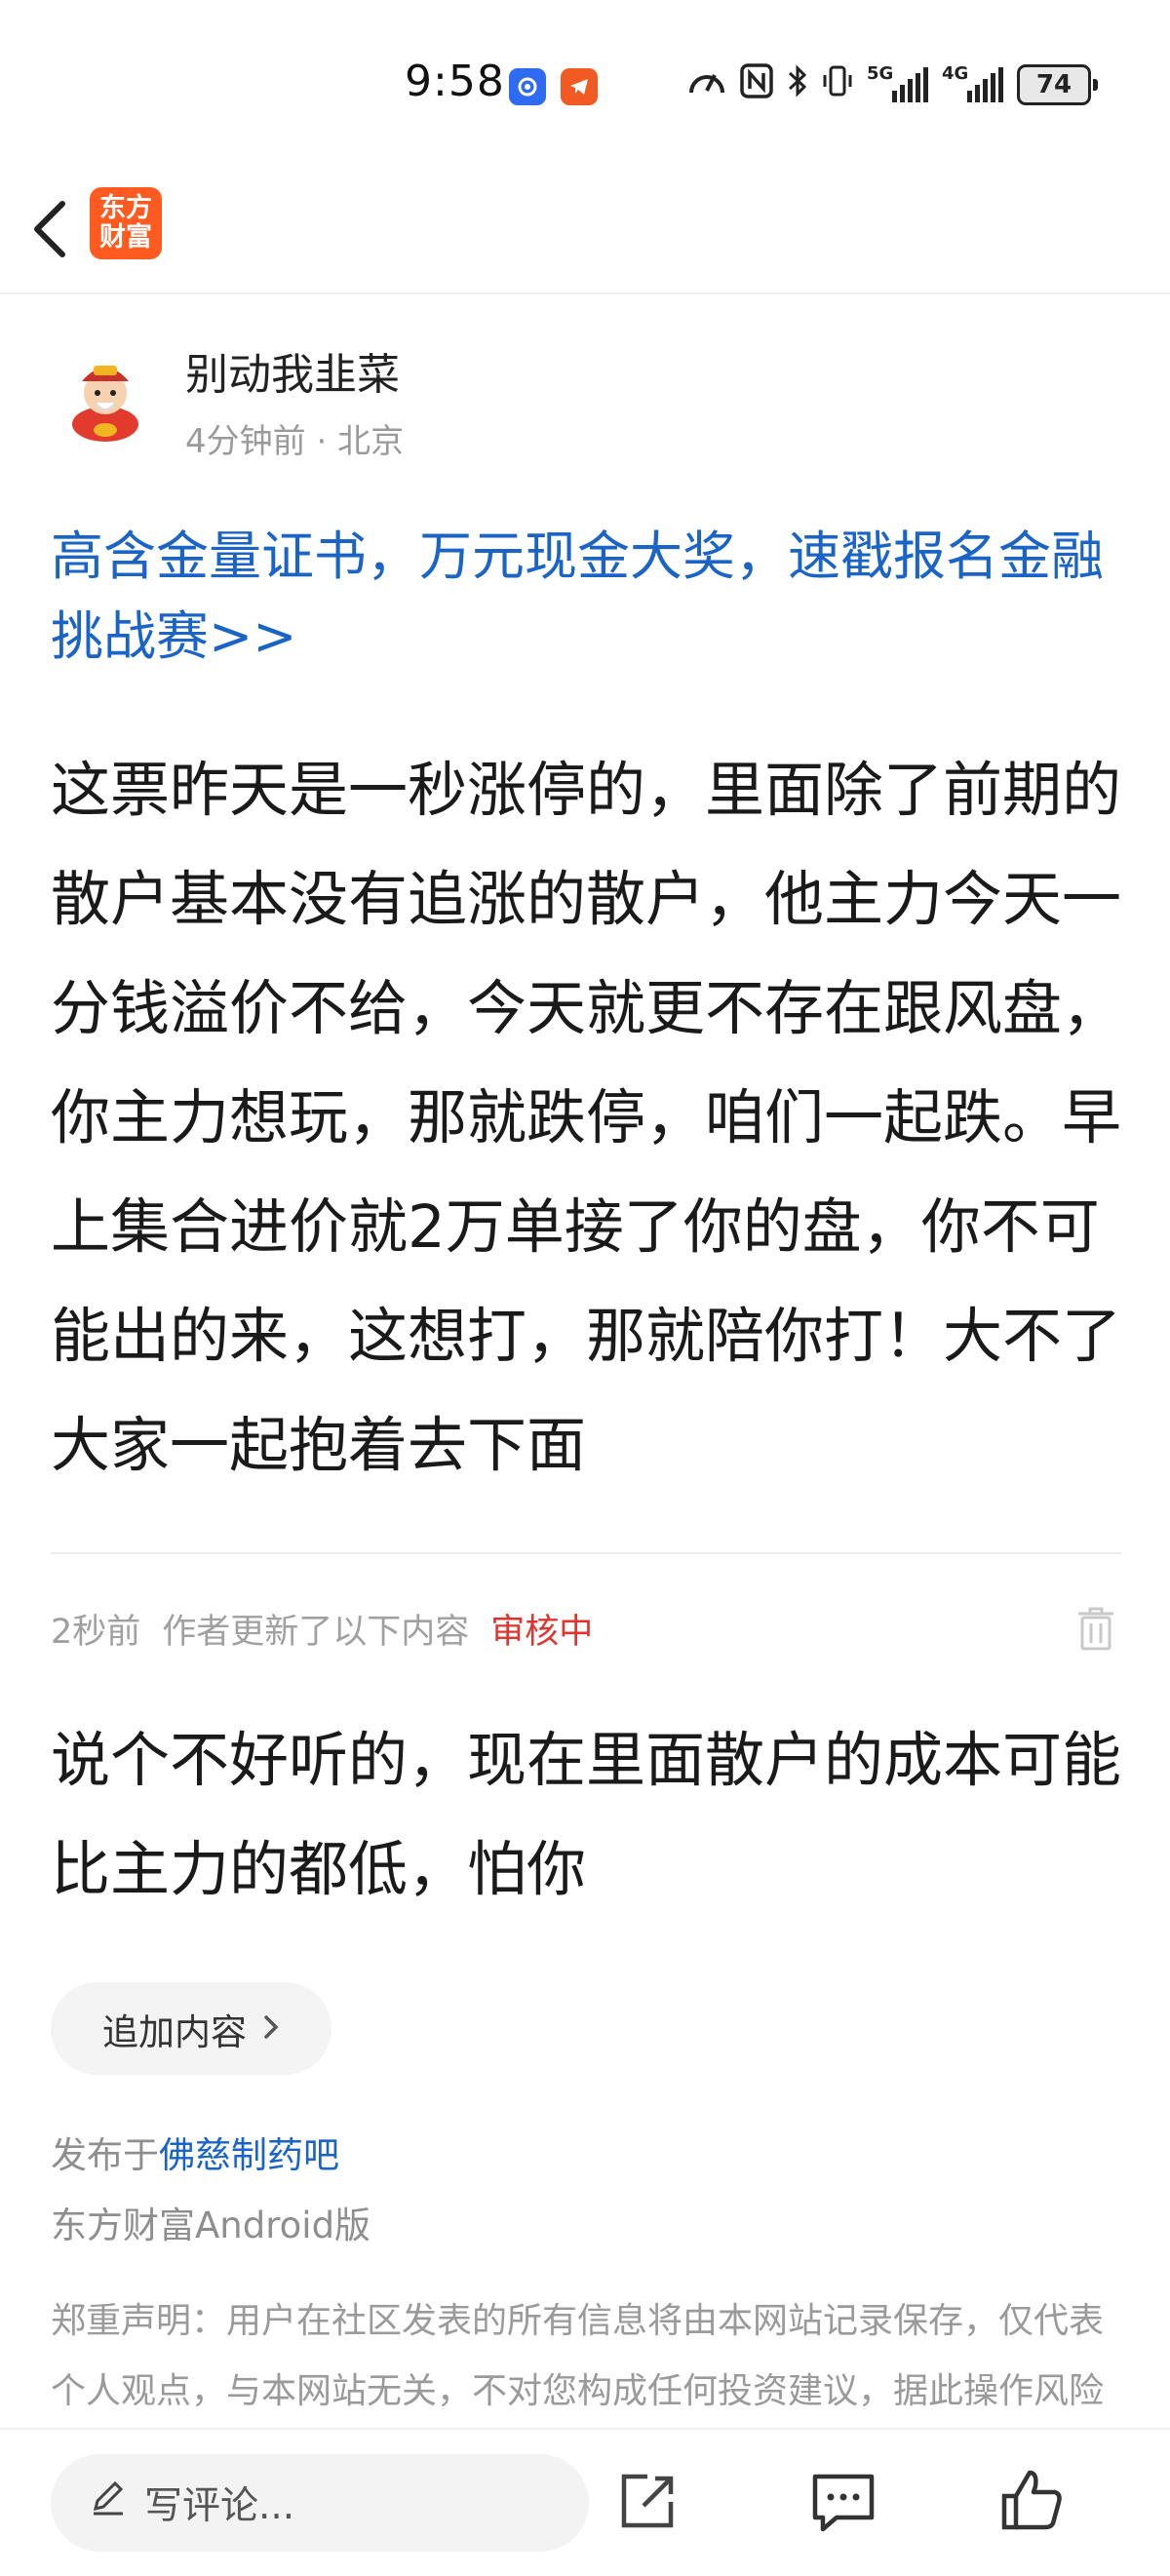  What do you see at coordinates (843, 2501) in the screenshot?
I see `comment-icon` at bounding box center [843, 2501].